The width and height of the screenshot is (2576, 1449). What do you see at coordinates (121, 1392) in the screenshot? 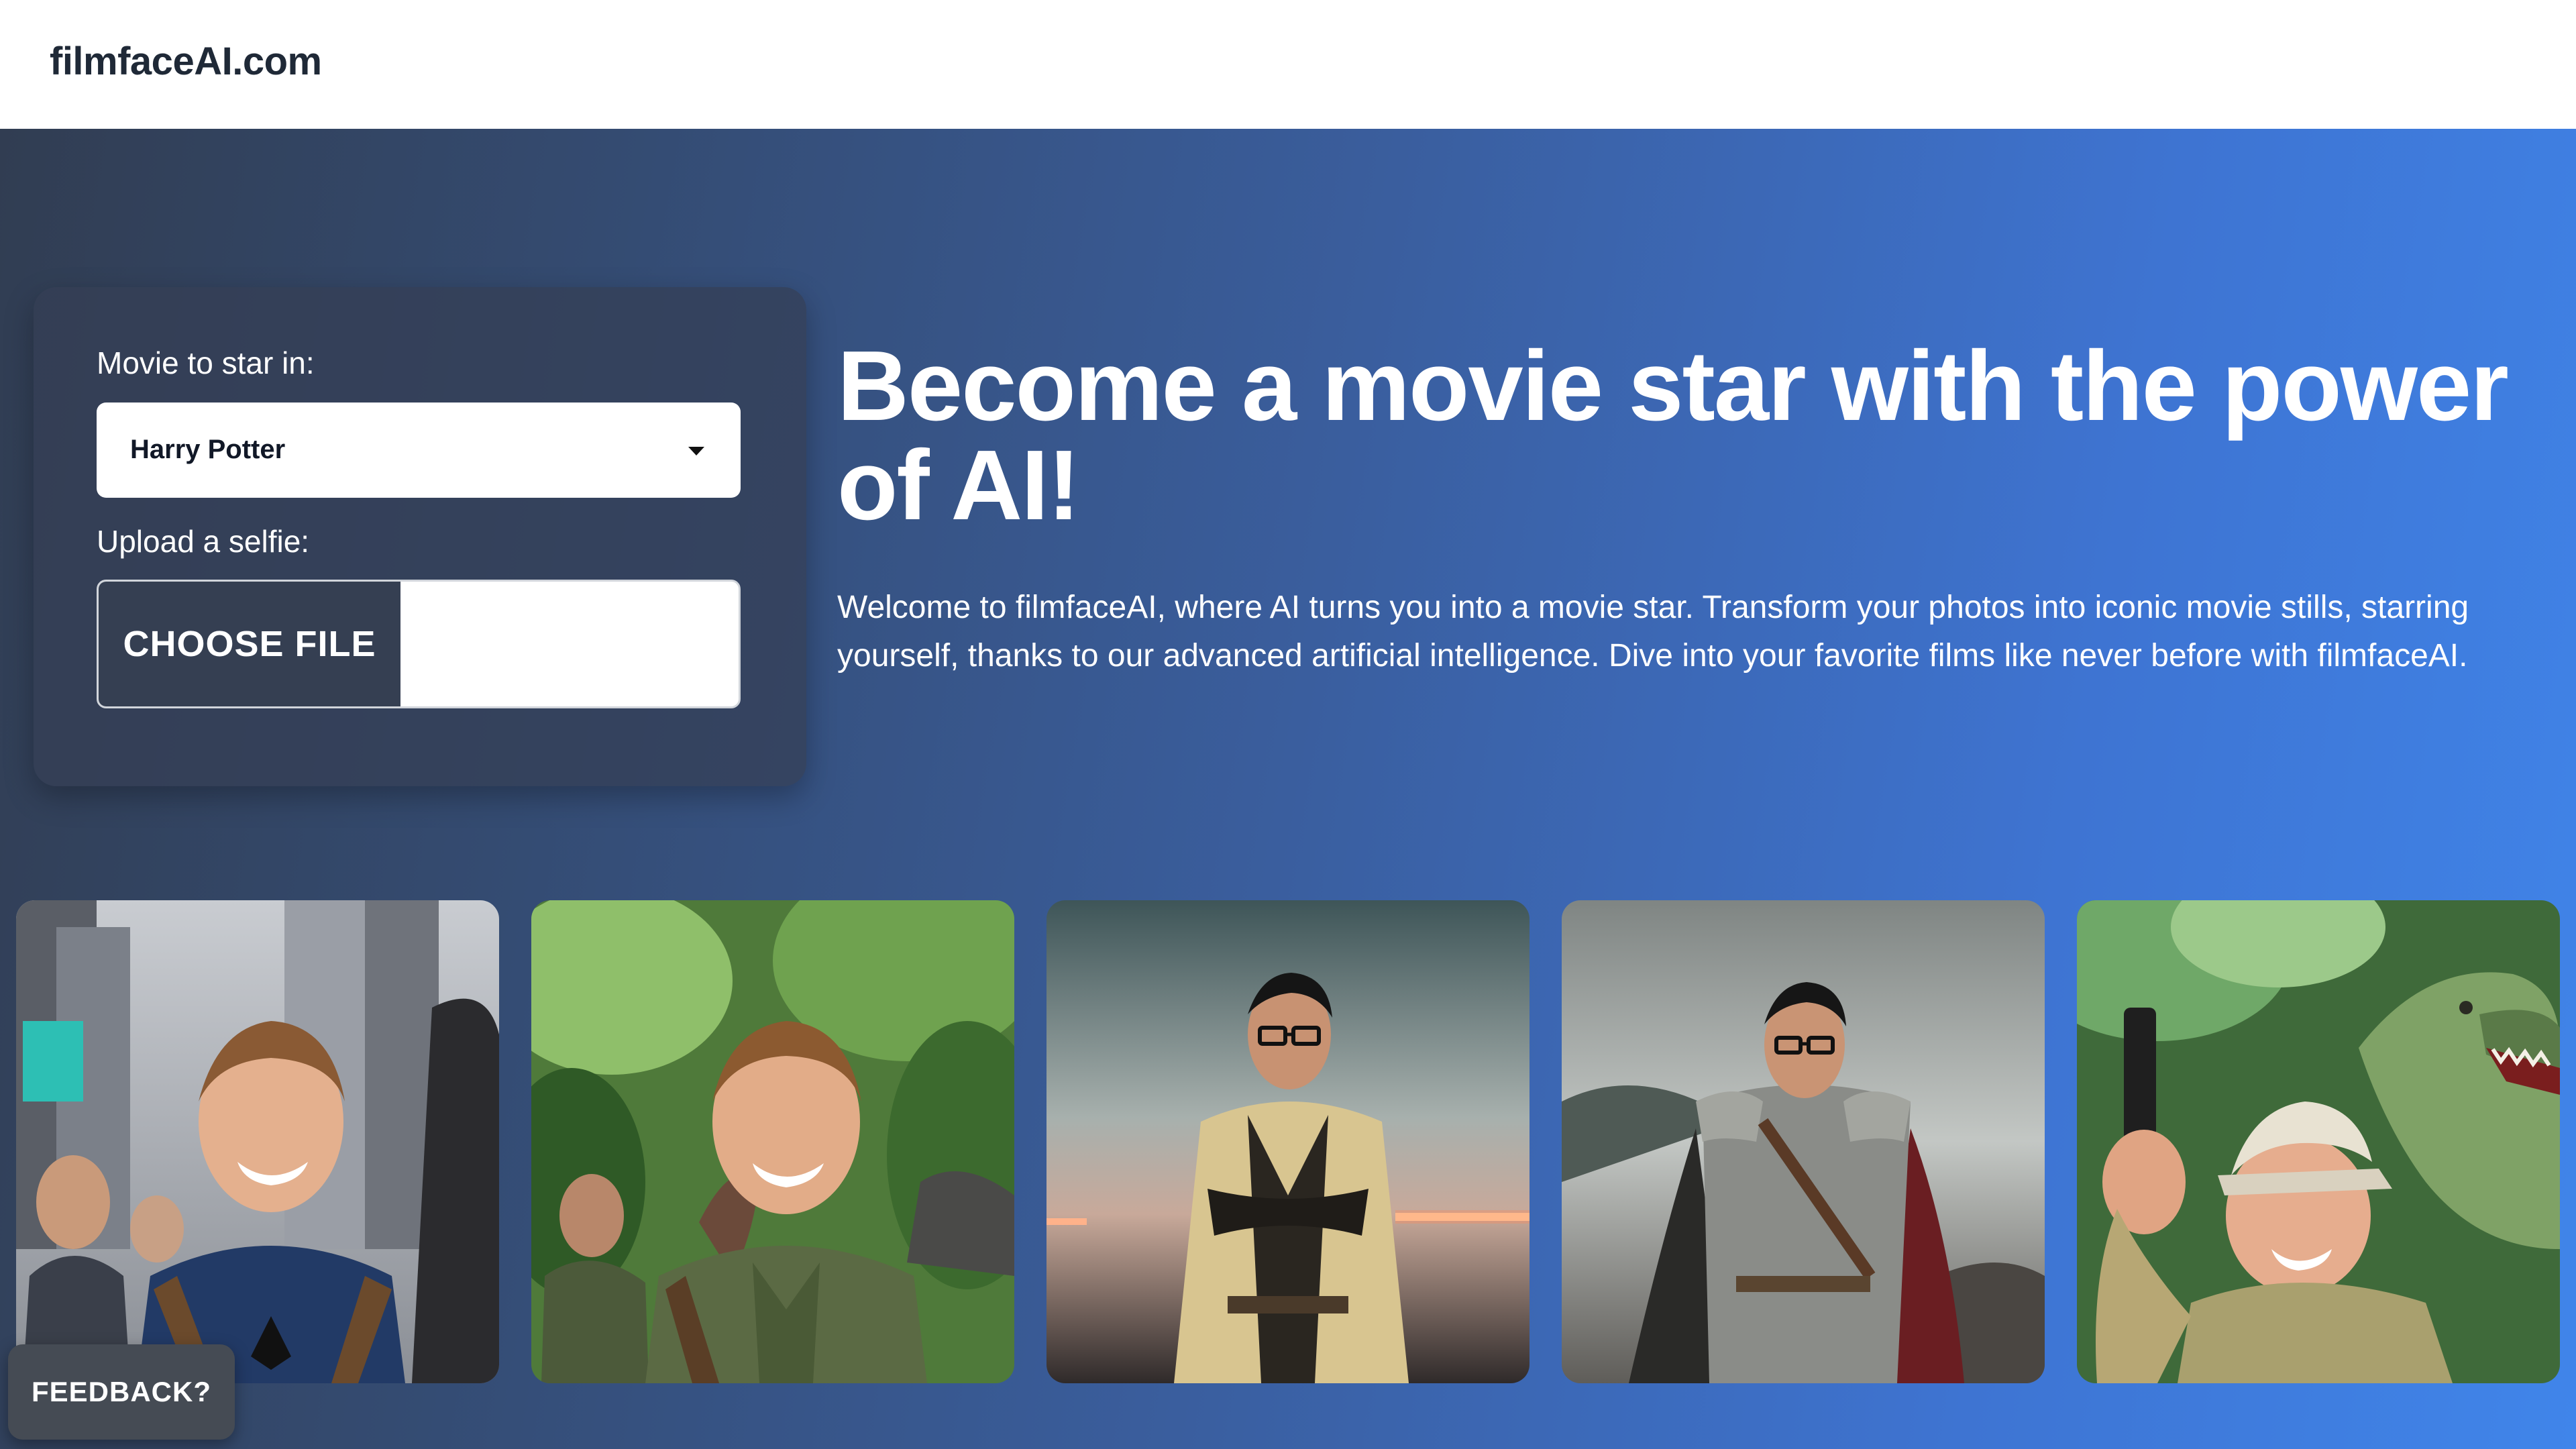
I see `feedback-button: FEEDBACK?` at bounding box center [121, 1392].